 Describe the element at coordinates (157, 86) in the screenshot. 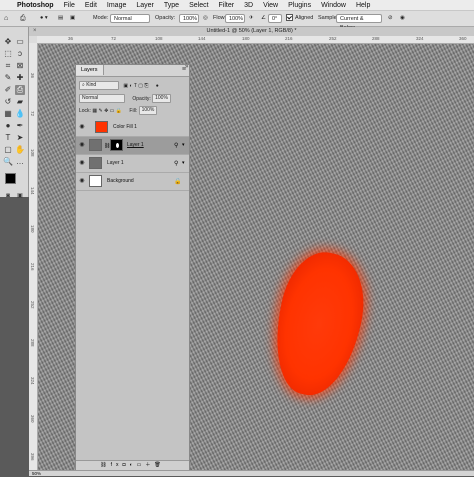

I see `filter-toggle-icon: ●` at that location.